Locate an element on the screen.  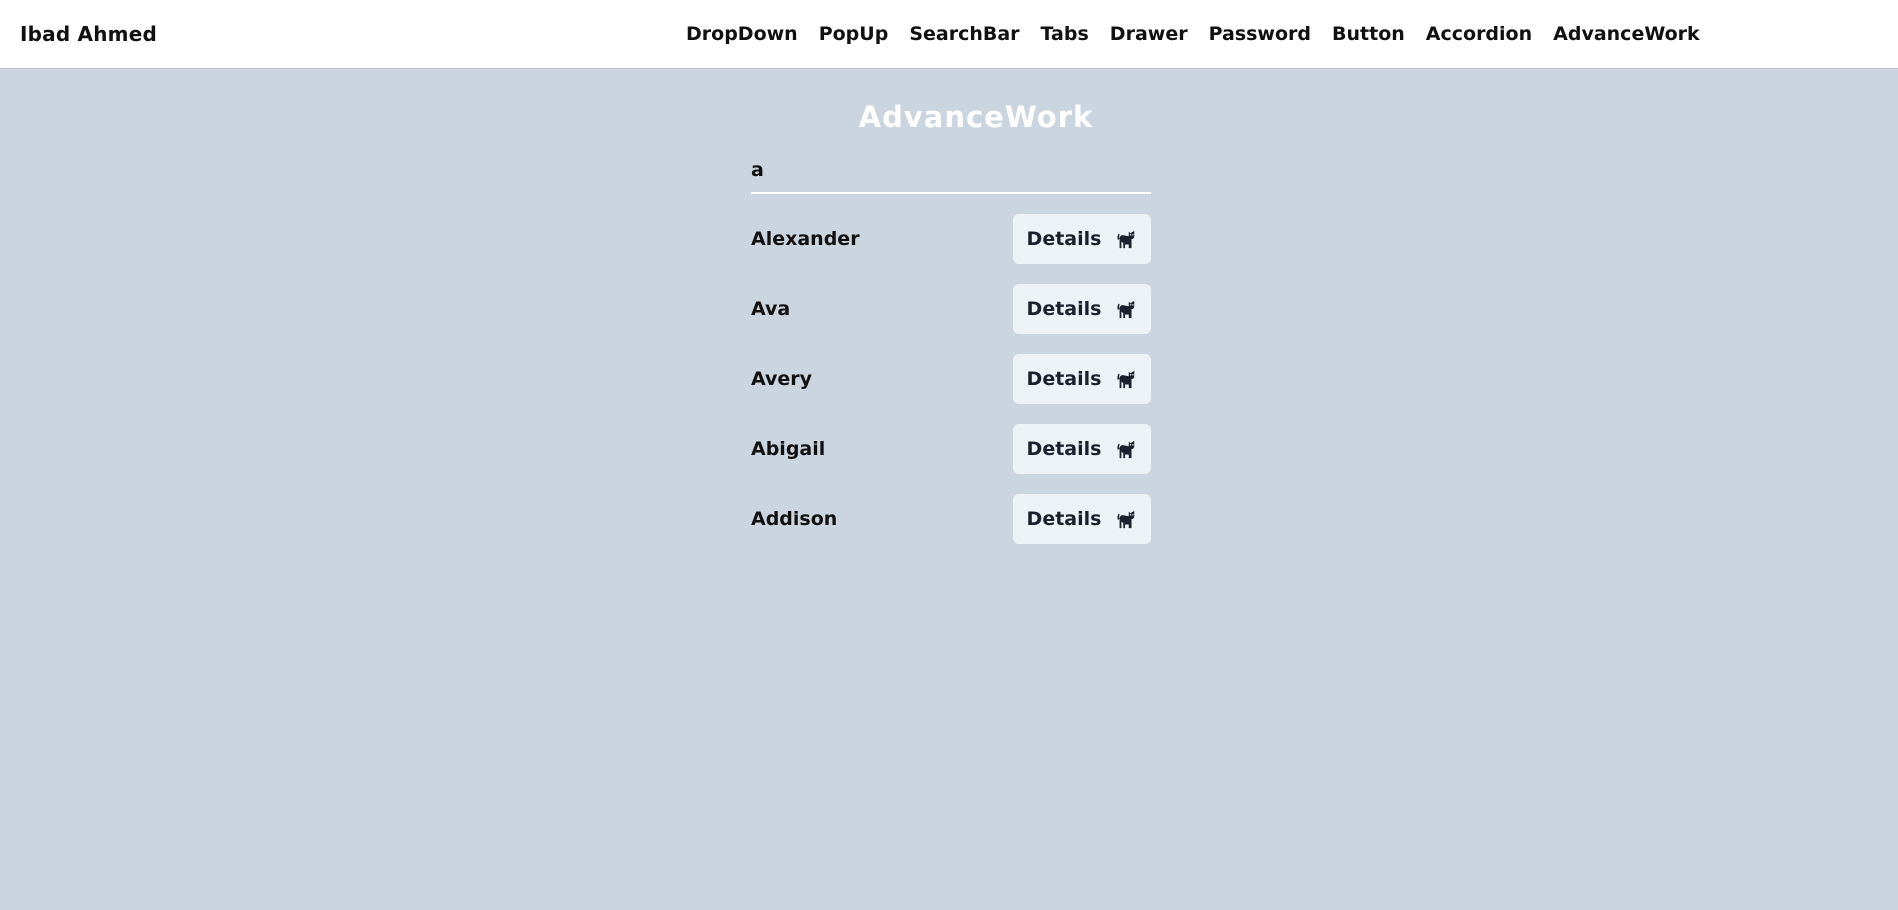
list-item: Abigail Details is located at coordinates (951, 449).